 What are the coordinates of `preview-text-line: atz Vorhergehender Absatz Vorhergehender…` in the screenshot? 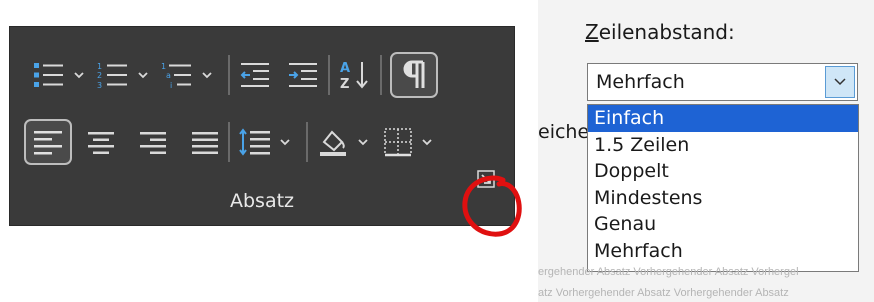 It's located at (663, 293).